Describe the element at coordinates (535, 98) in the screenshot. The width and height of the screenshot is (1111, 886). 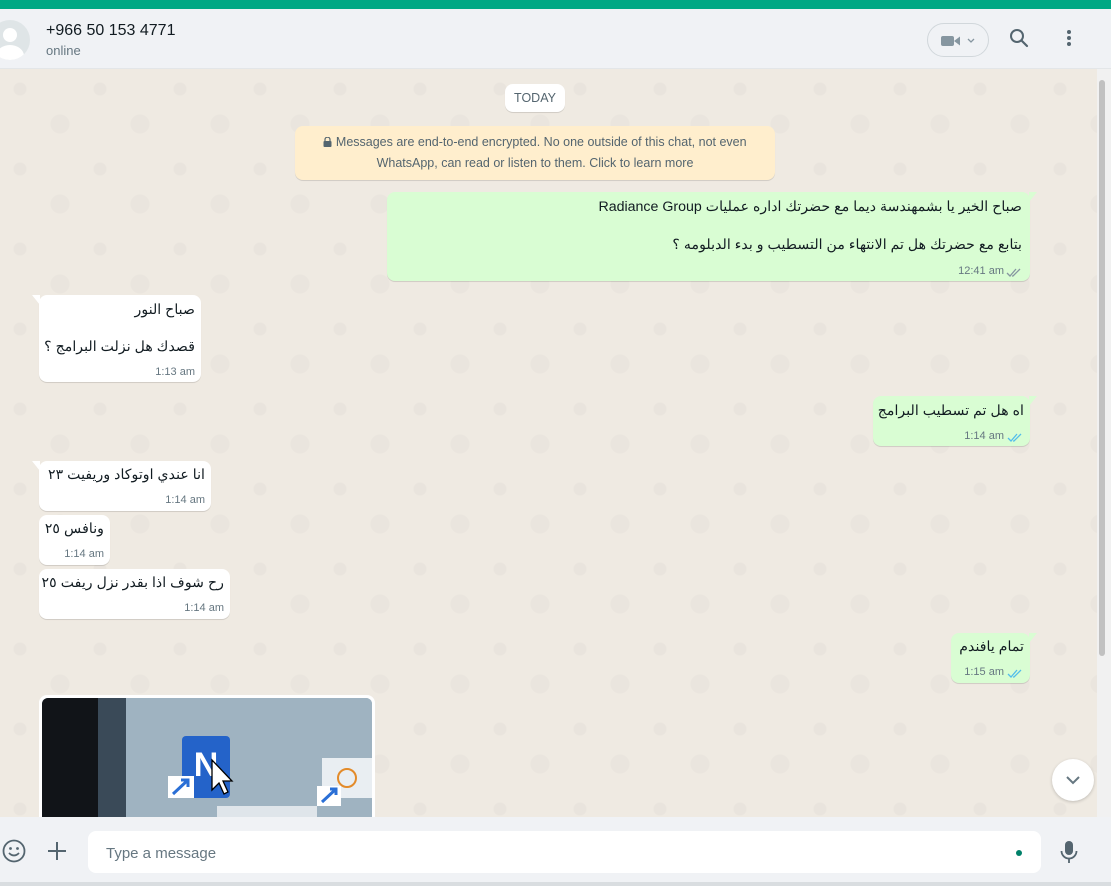
I see `date-divider: TODAY` at that location.